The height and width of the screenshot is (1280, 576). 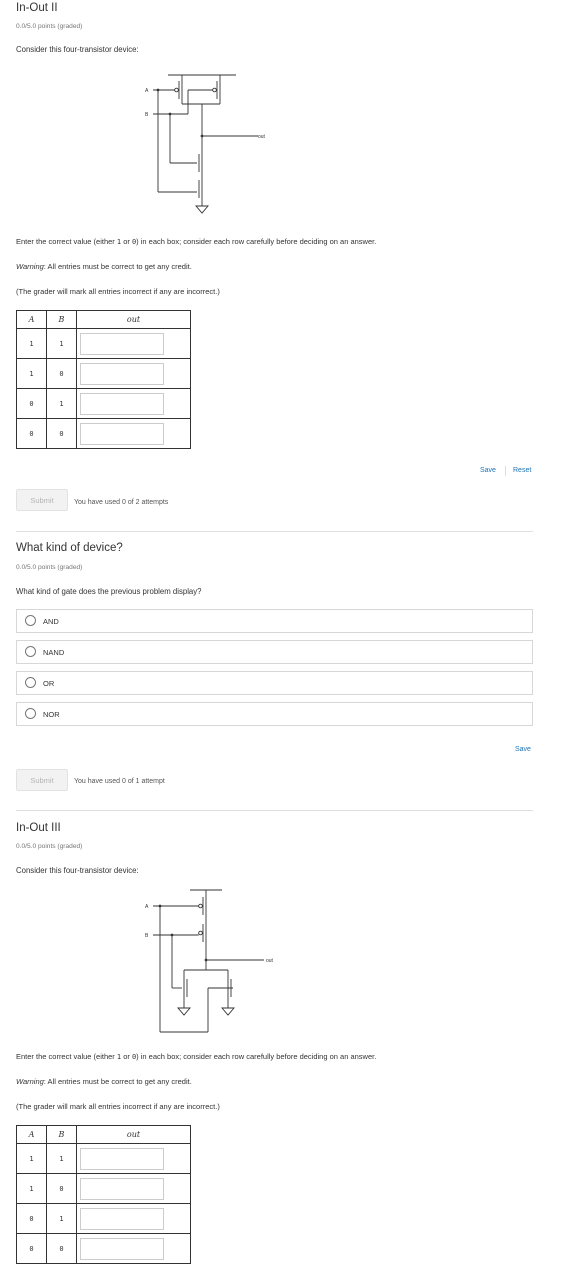 What do you see at coordinates (38, 828) in the screenshot?
I see `problem-title: In-Out III` at bounding box center [38, 828].